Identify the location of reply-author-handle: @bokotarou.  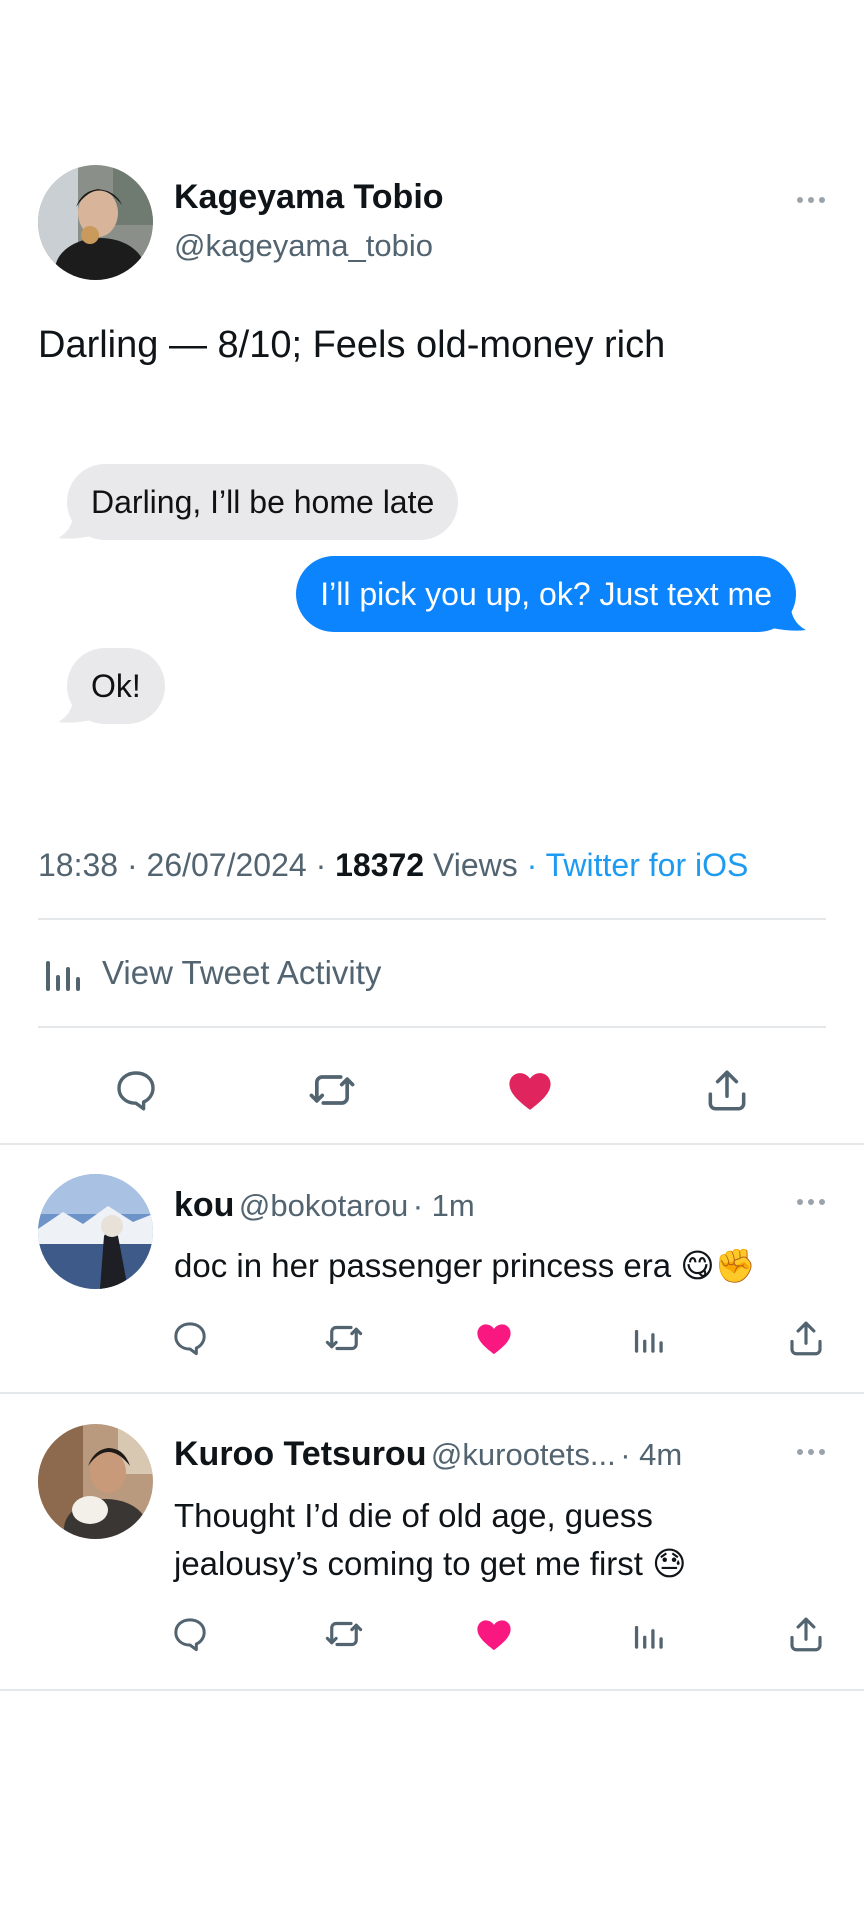
(323, 1205).